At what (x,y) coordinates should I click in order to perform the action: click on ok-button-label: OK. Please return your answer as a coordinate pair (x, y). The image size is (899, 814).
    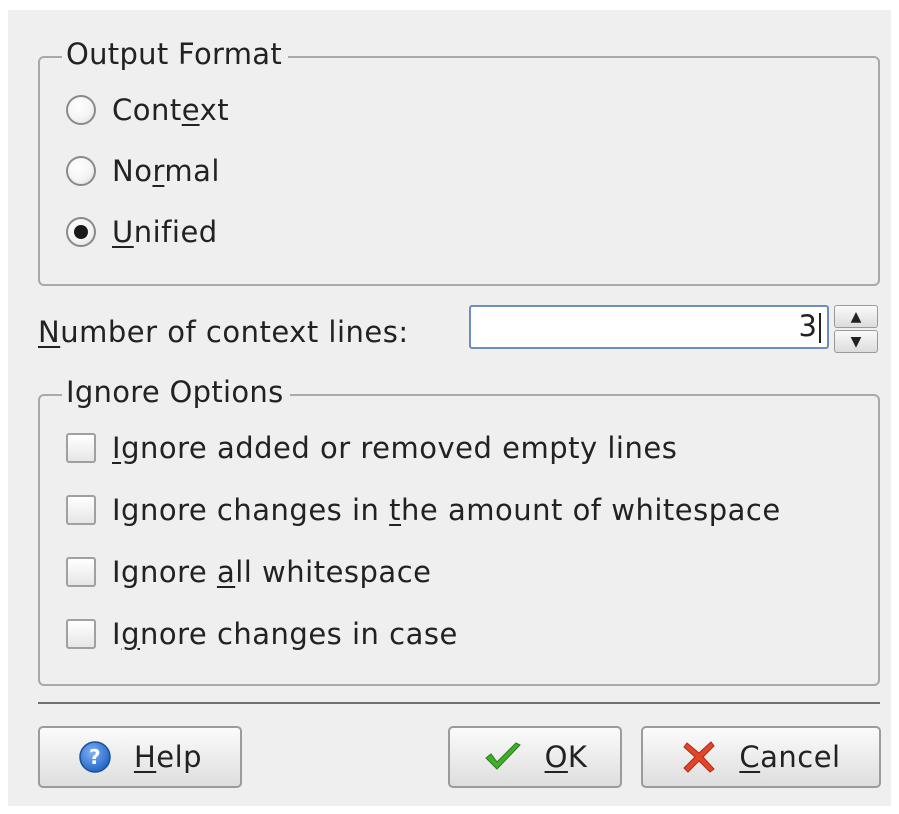
    Looking at the image, I should click on (566, 757).